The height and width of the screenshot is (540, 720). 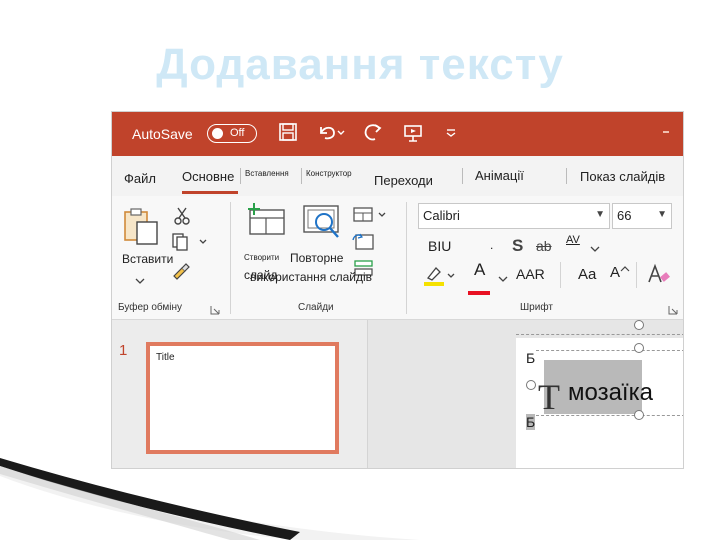 I want to click on reset-icon, so click(x=364, y=244).